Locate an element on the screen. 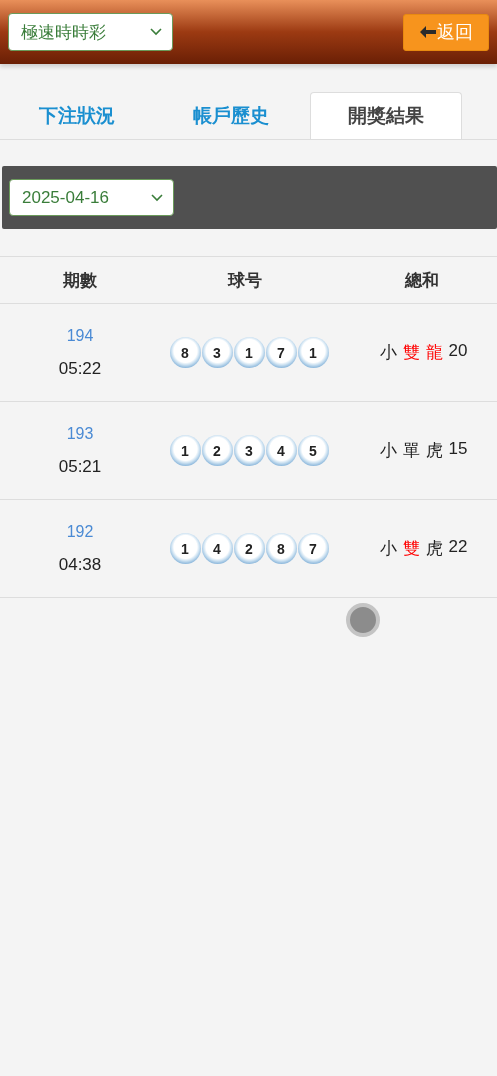 The height and width of the screenshot is (1076, 497). back-button: 返回 is located at coordinates (446, 32).